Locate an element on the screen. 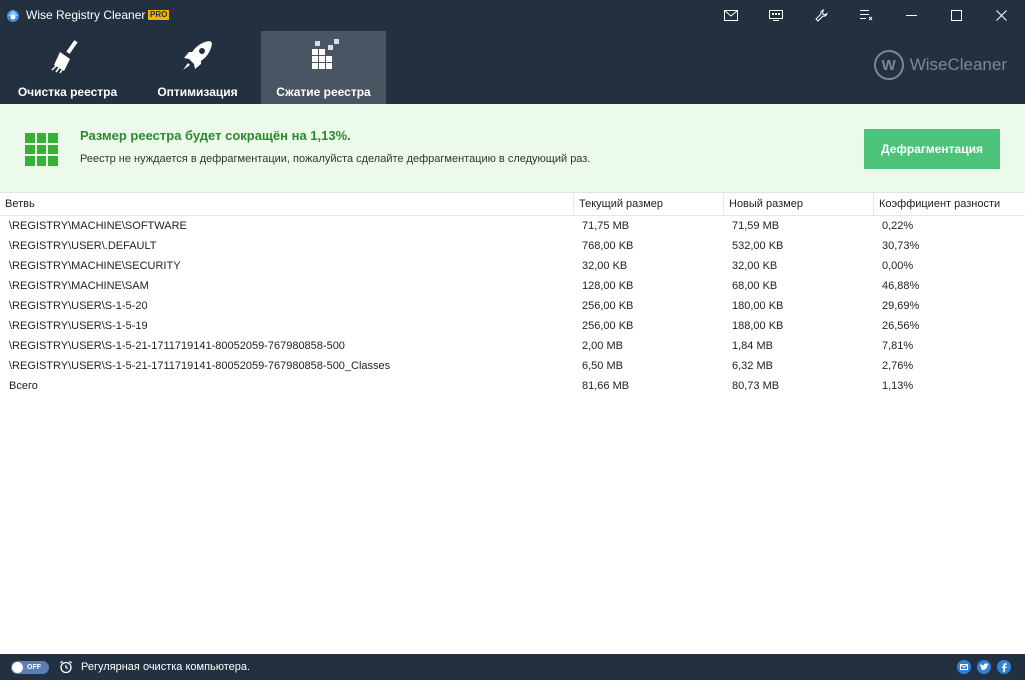  cell-ratio: 46,88% is located at coordinates (901, 286).